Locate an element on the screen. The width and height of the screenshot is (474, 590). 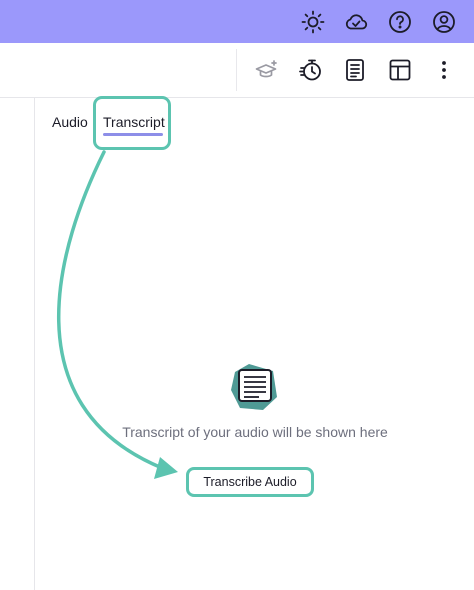
cloud-check-icon is located at coordinates (356, 22).